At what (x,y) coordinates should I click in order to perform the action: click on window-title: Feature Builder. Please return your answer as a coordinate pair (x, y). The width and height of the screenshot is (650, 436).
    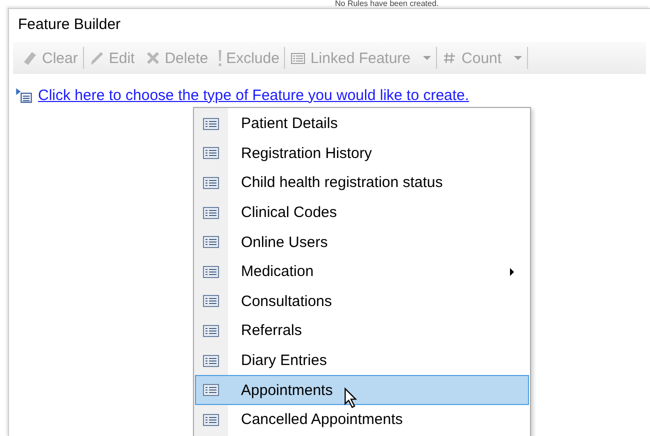
    Looking at the image, I should click on (69, 25).